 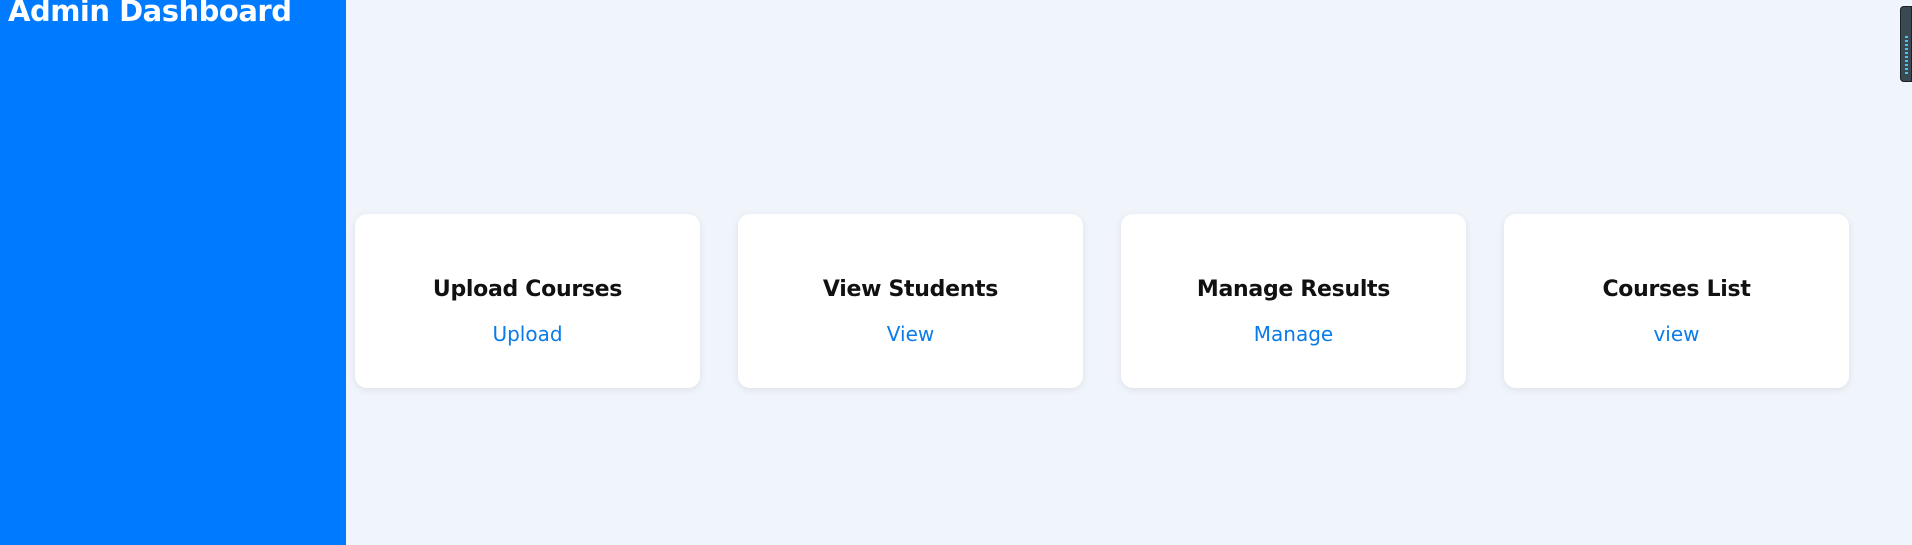 I want to click on card-manage-results: Manage Results Manage, so click(x=1293, y=301).